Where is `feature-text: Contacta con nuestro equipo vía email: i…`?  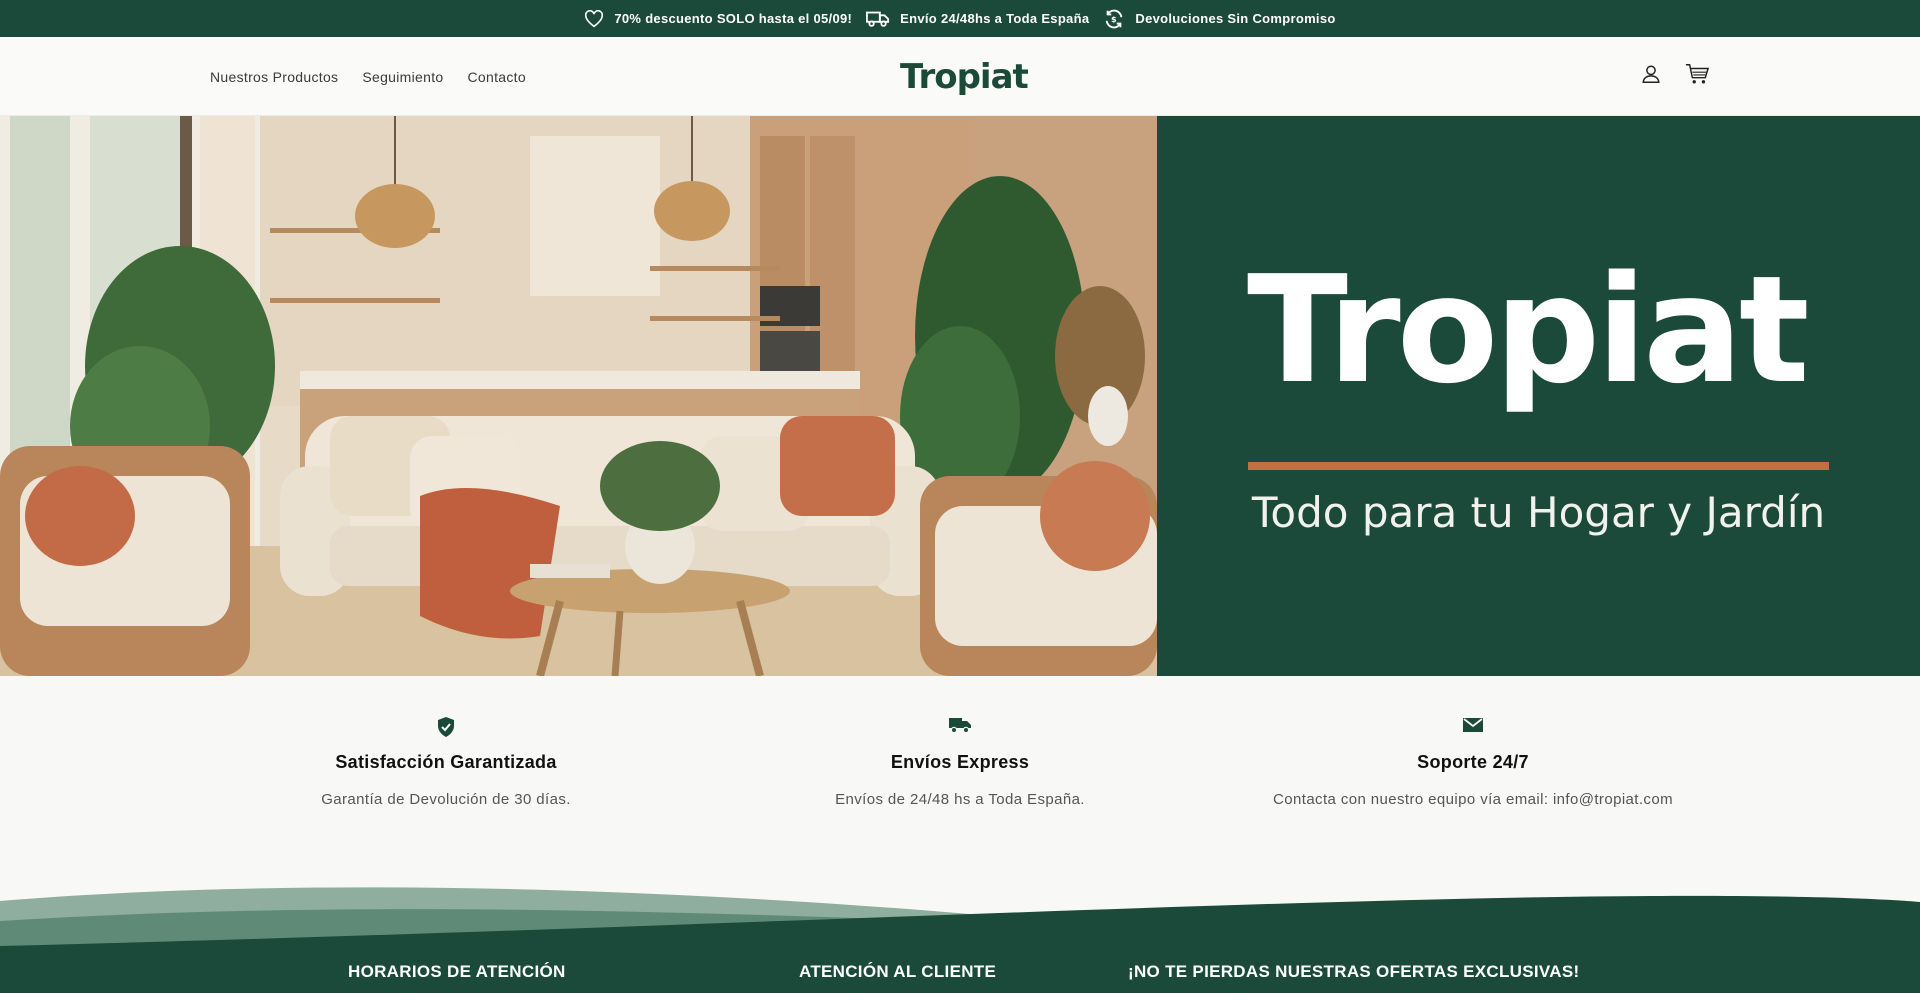
feature-text: Contacta con nuestro equipo vía email: i… is located at coordinates (1473, 799).